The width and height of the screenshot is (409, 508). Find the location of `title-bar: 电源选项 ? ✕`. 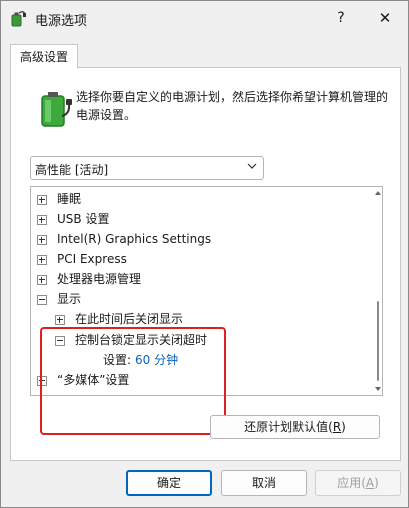

title-bar: 电源选项 ? ✕ is located at coordinates (204, 18).